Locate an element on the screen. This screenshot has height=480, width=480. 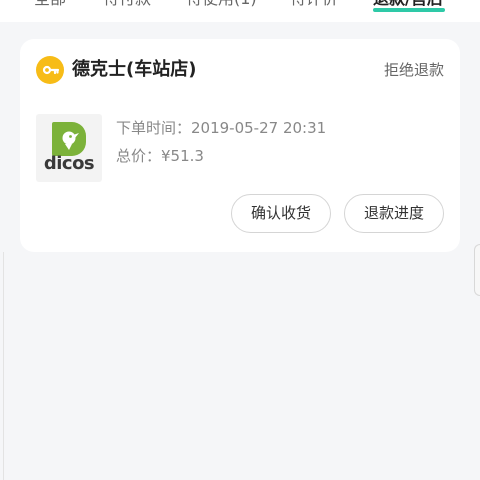
tab-to-use: 待使用(1) is located at coordinates (221, 5).